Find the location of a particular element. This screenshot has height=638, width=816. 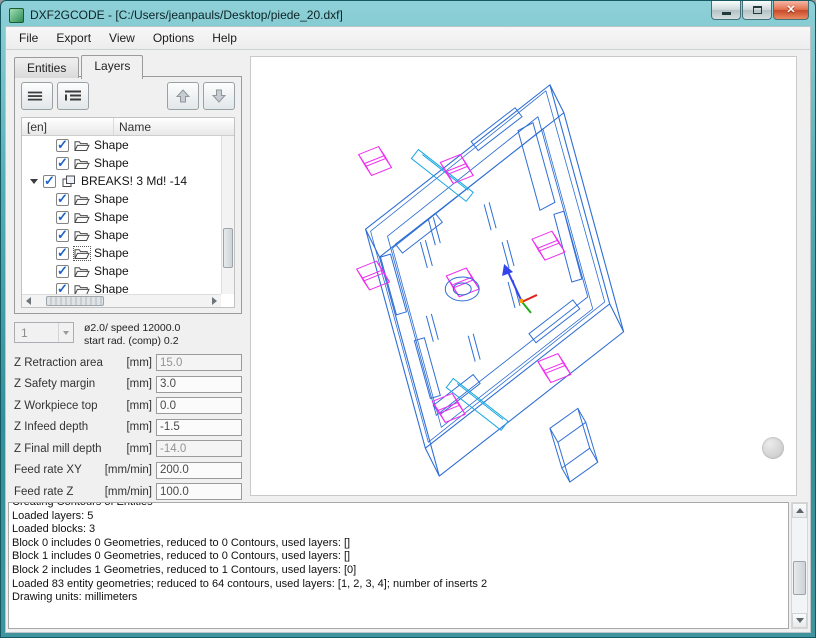

layers-pane: [en] Name Shape Shape is located at coordinates (128, 195).